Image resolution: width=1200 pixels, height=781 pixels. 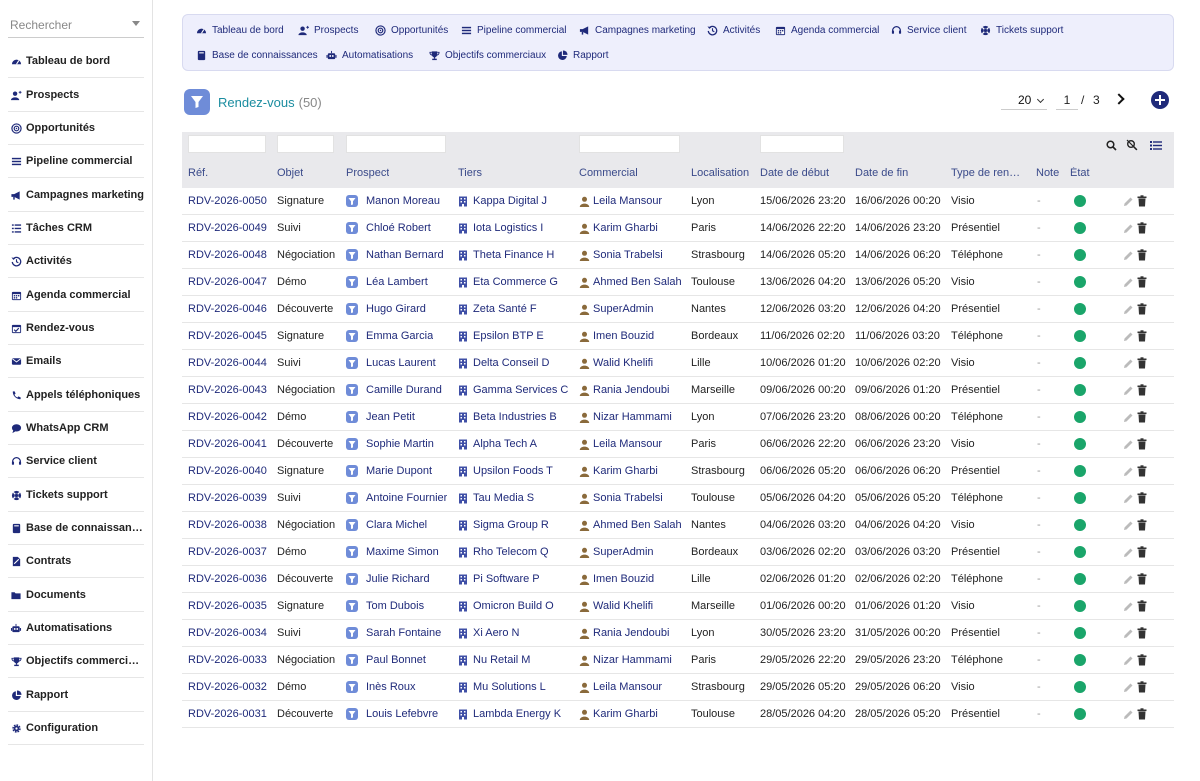 What do you see at coordinates (508, 228) in the screenshot?
I see `row-tiers-link: Iota Logistics I` at bounding box center [508, 228].